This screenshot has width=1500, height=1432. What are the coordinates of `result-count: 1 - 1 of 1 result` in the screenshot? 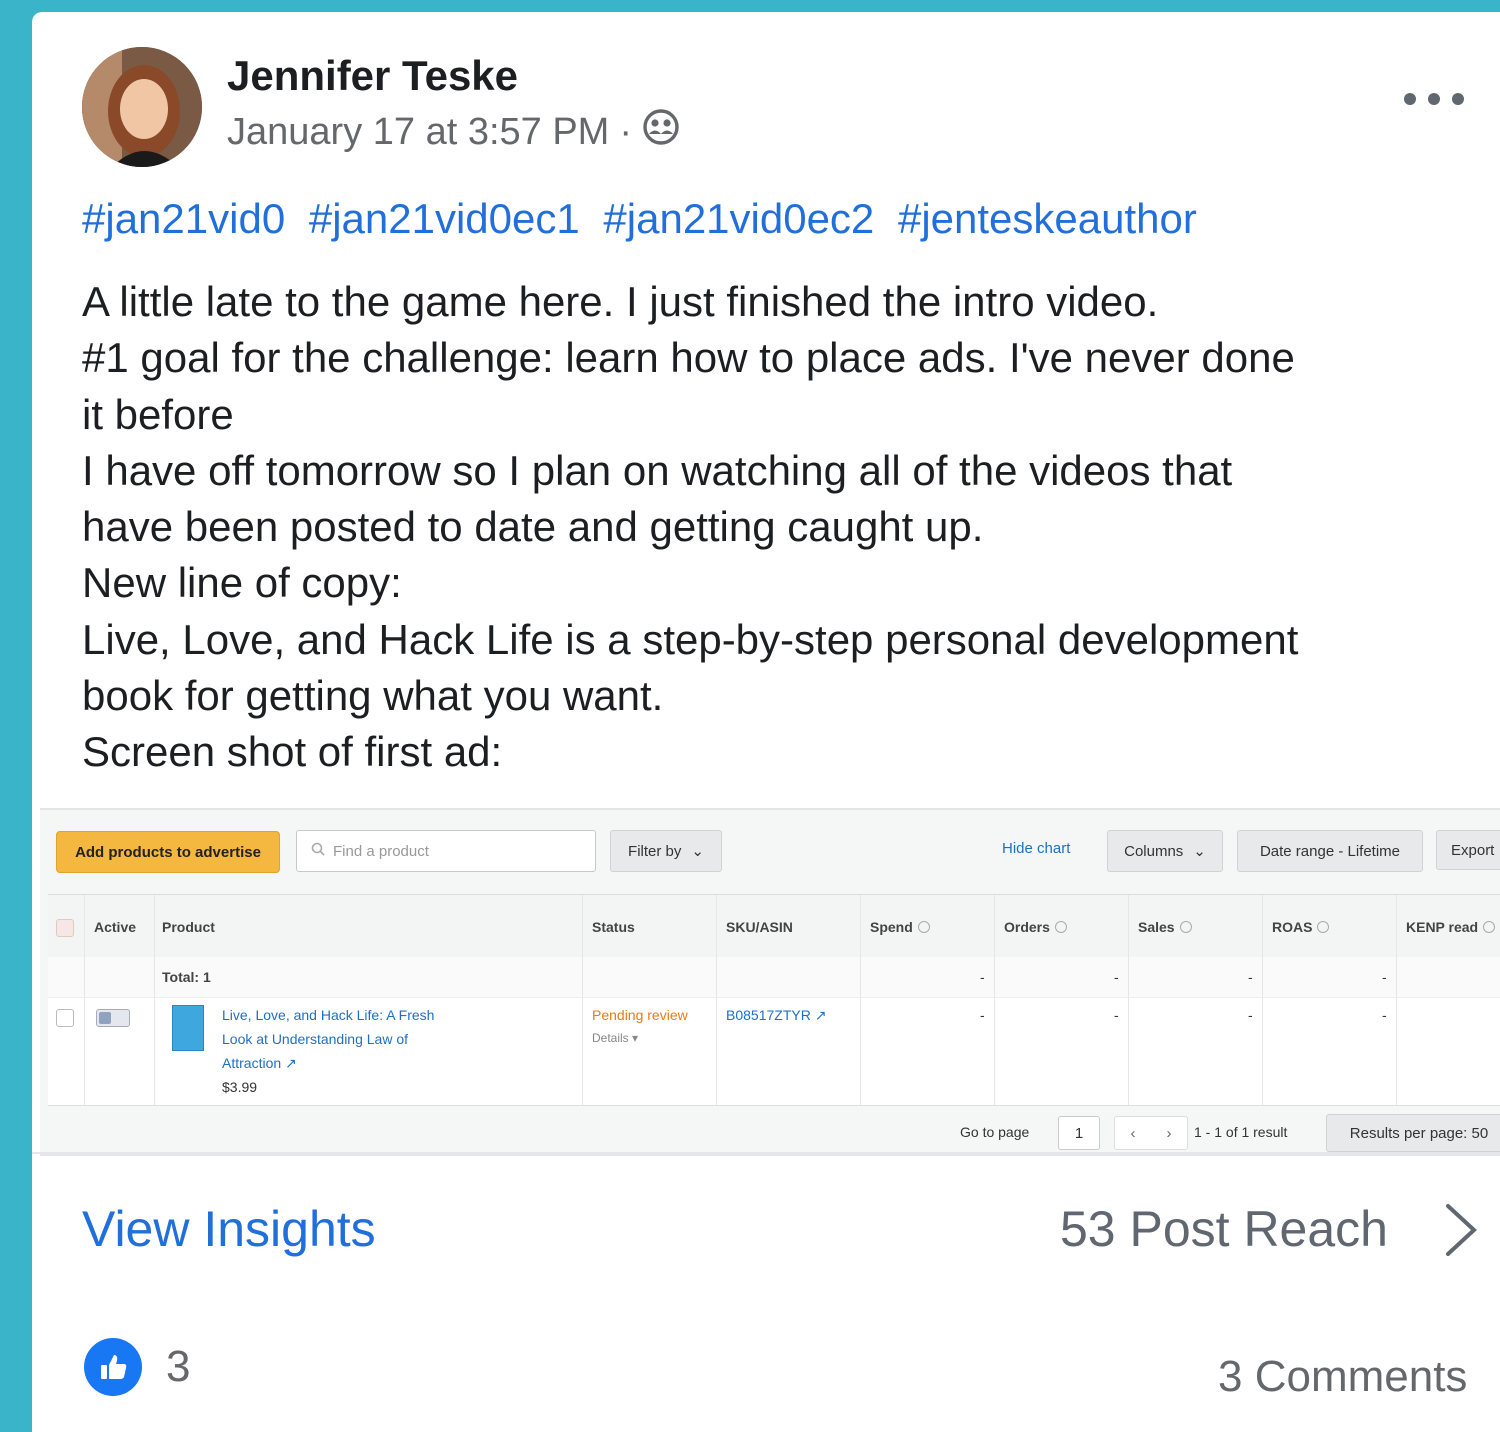 It's located at (1241, 1132).